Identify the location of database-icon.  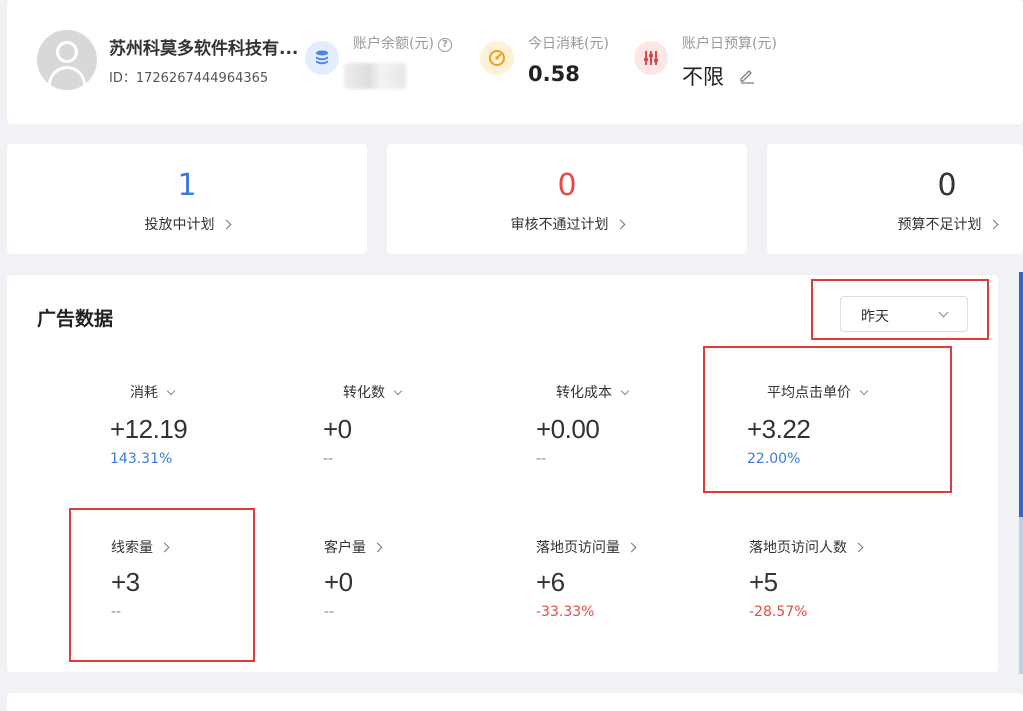
(322, 58).